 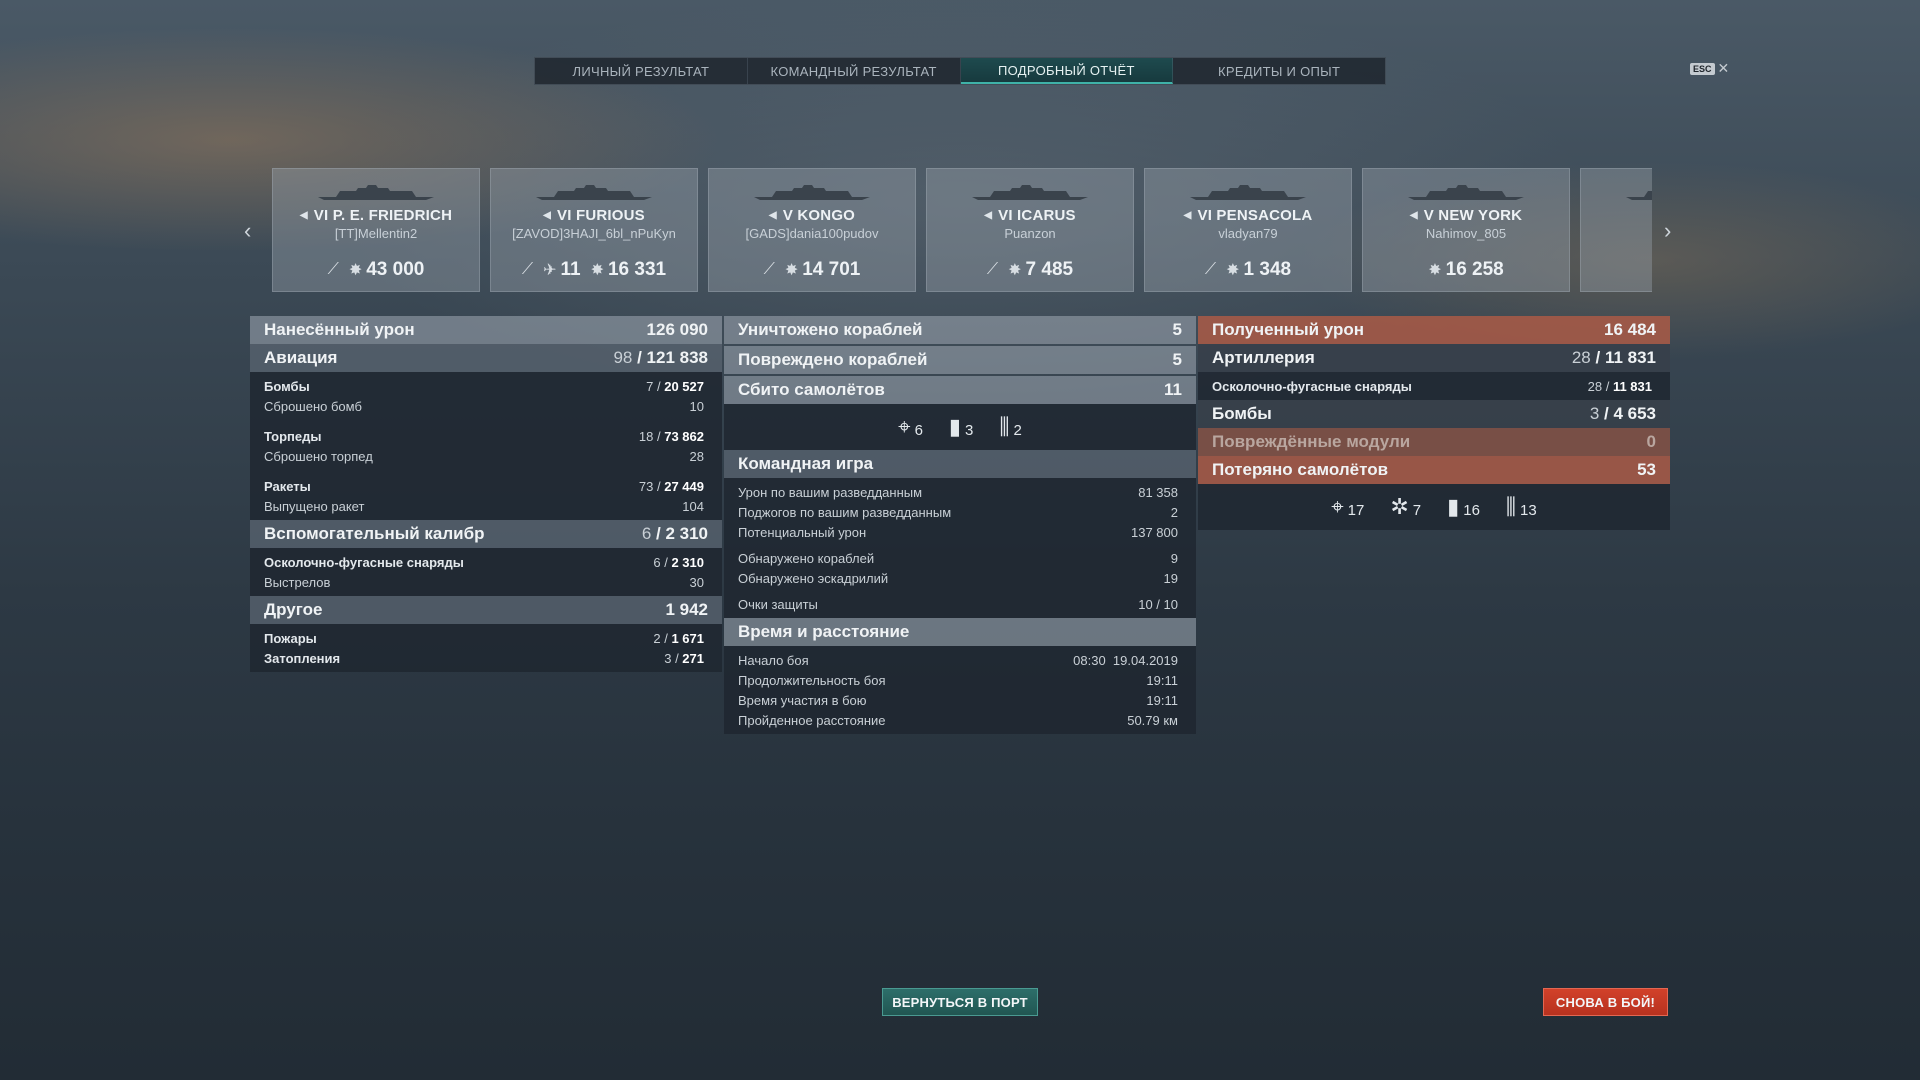 What do you see at coordinates (812, 215) in the screenshot?
I see `ship-name: ◀ V KONGO` at bounding box center [812, 215].